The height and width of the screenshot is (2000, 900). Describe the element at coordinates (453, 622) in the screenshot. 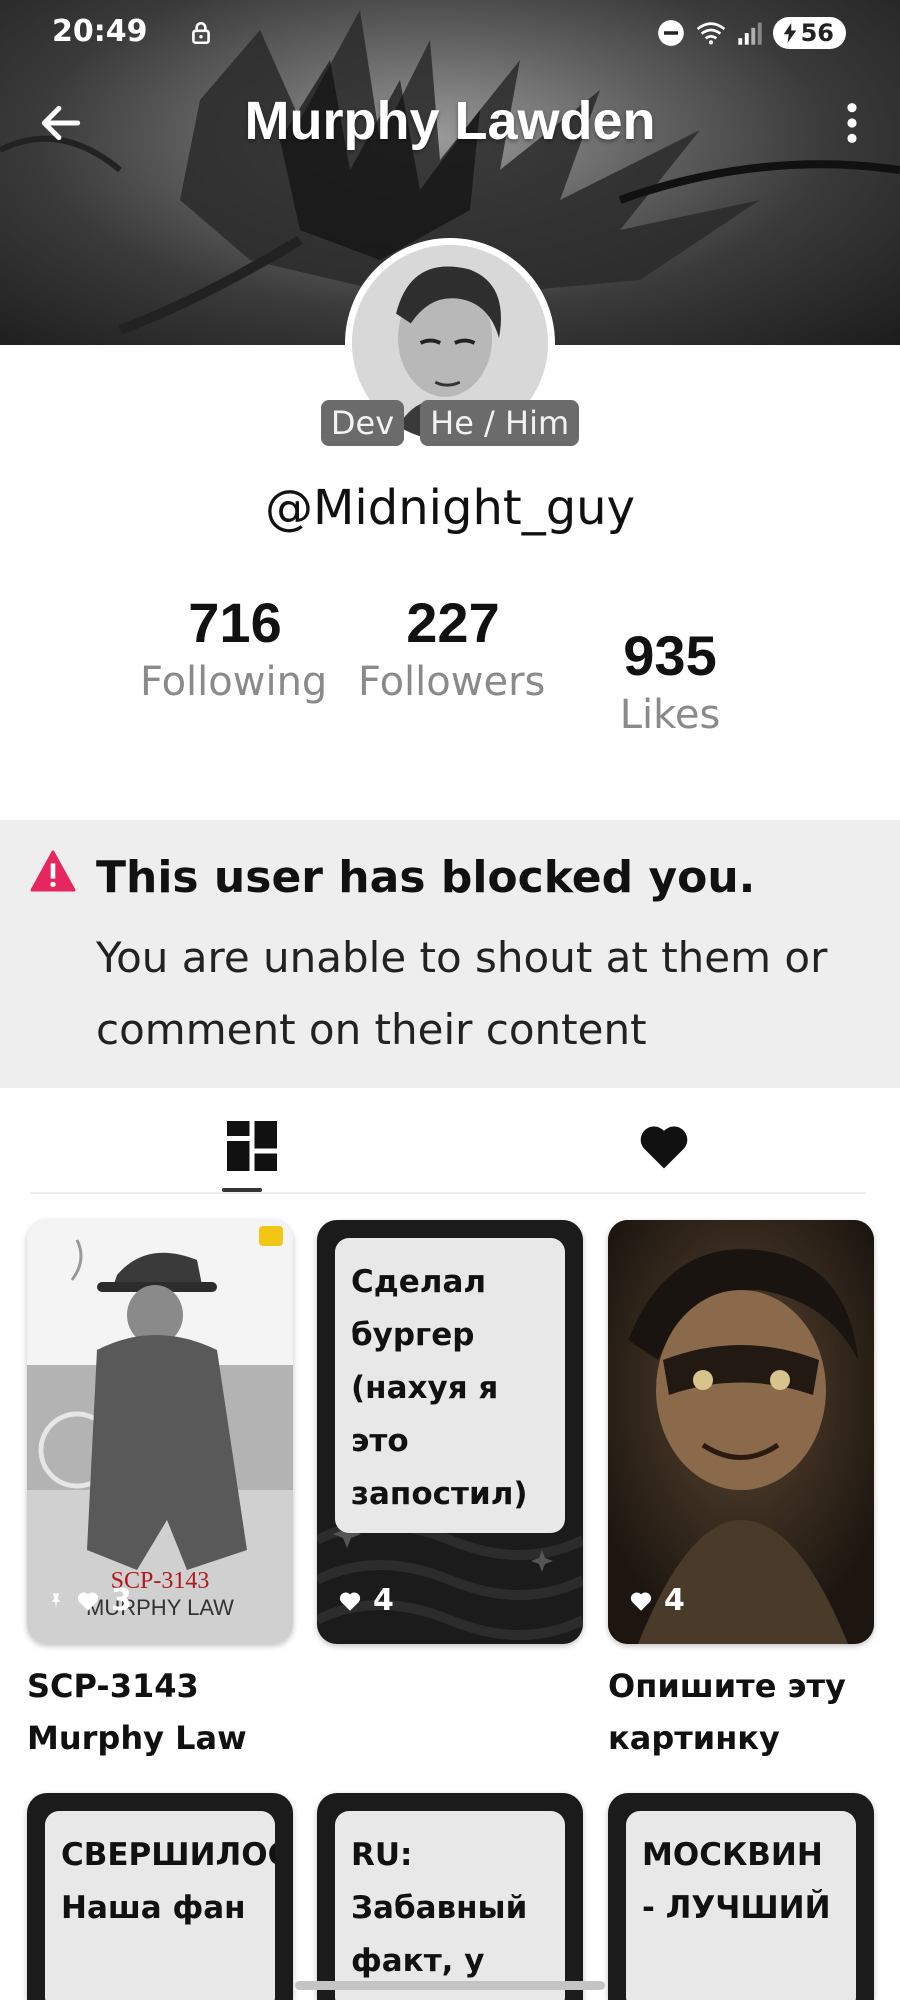

I see `followers-count: 227` at that location.